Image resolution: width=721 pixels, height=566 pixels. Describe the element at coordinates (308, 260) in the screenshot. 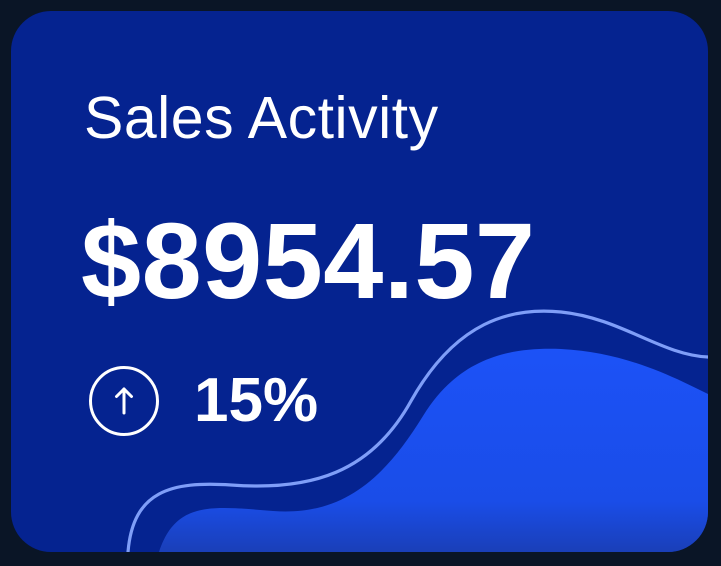

I see `sales-amount: $8954.57` at that location.